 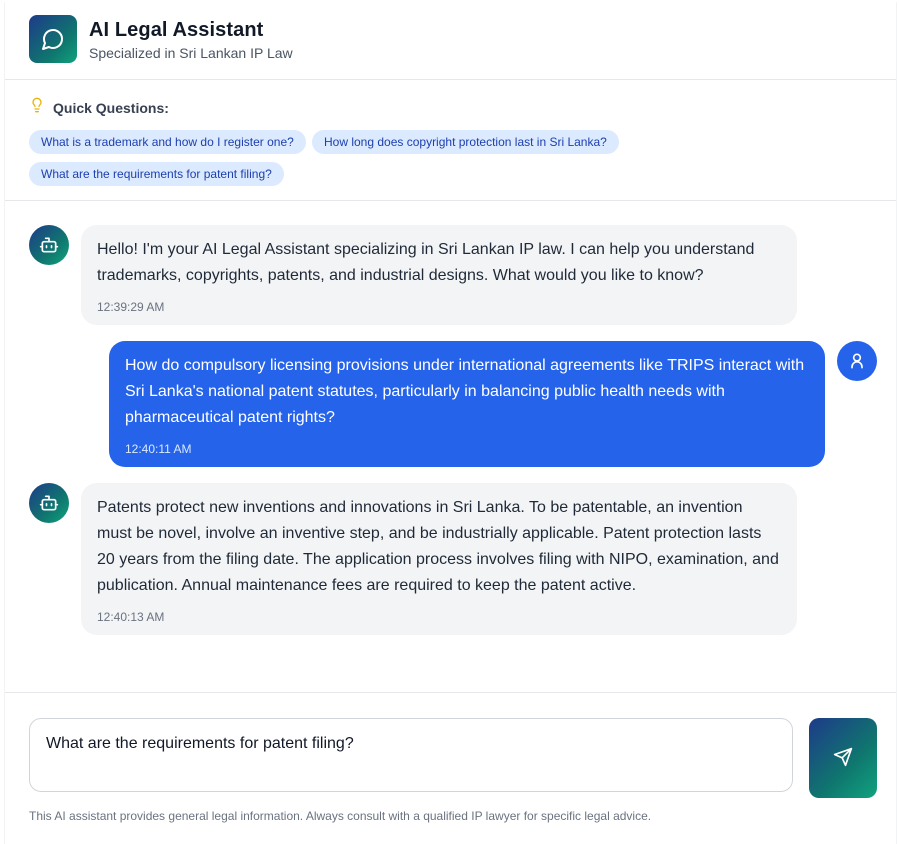 What do you see at coordinates (131, 617) in the screenshot?
I see `message-timestamp: 12:40:13 AM` at bounding box center [131, 617].